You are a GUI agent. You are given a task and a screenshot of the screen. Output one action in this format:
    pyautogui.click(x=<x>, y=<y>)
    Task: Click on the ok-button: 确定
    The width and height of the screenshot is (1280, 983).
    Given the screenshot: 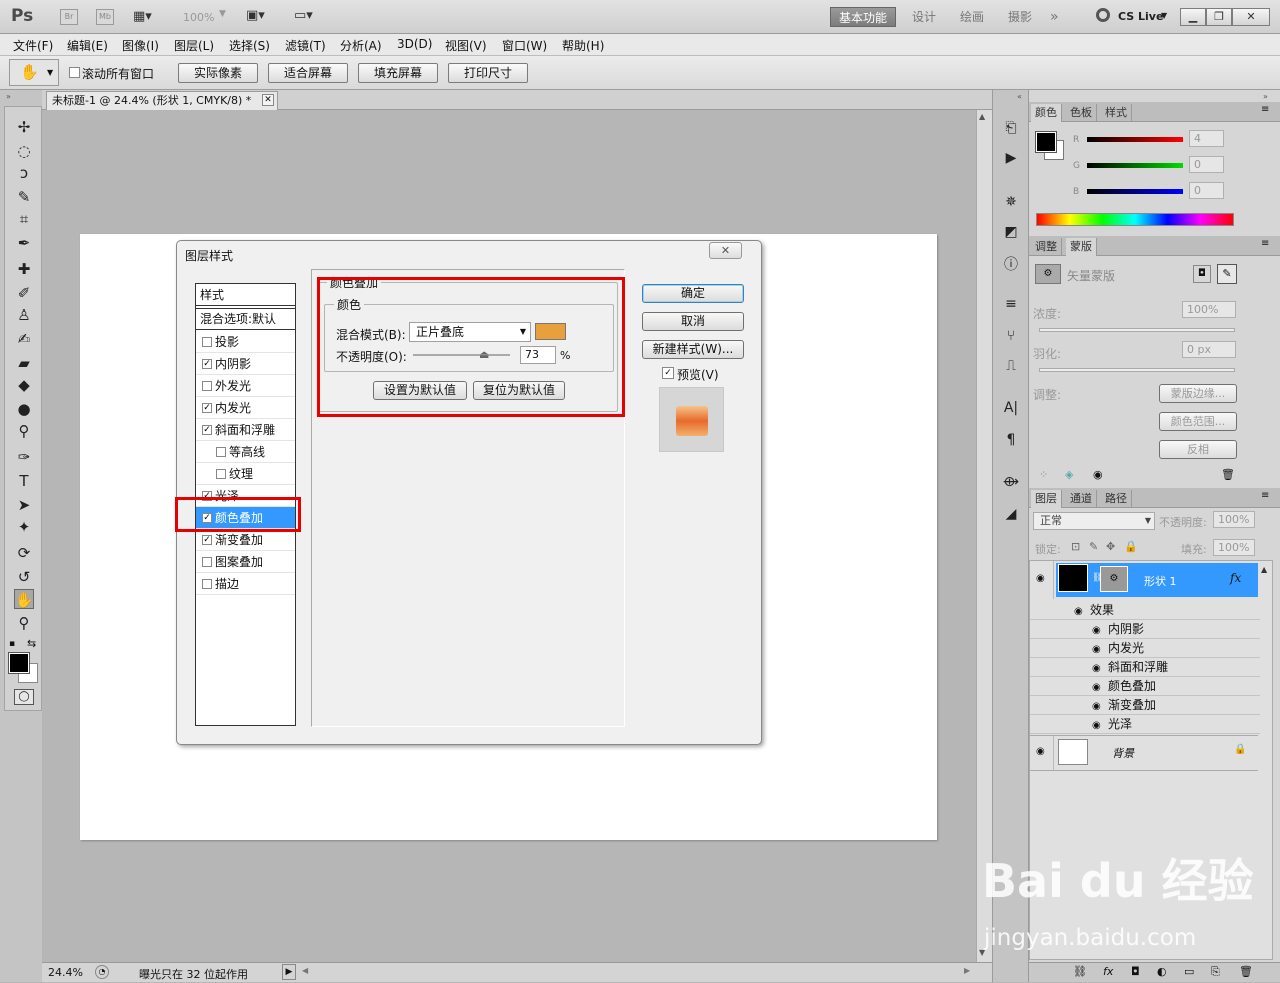 What is the action you would take?
    pyautogui.click(x=693, y=293)
    